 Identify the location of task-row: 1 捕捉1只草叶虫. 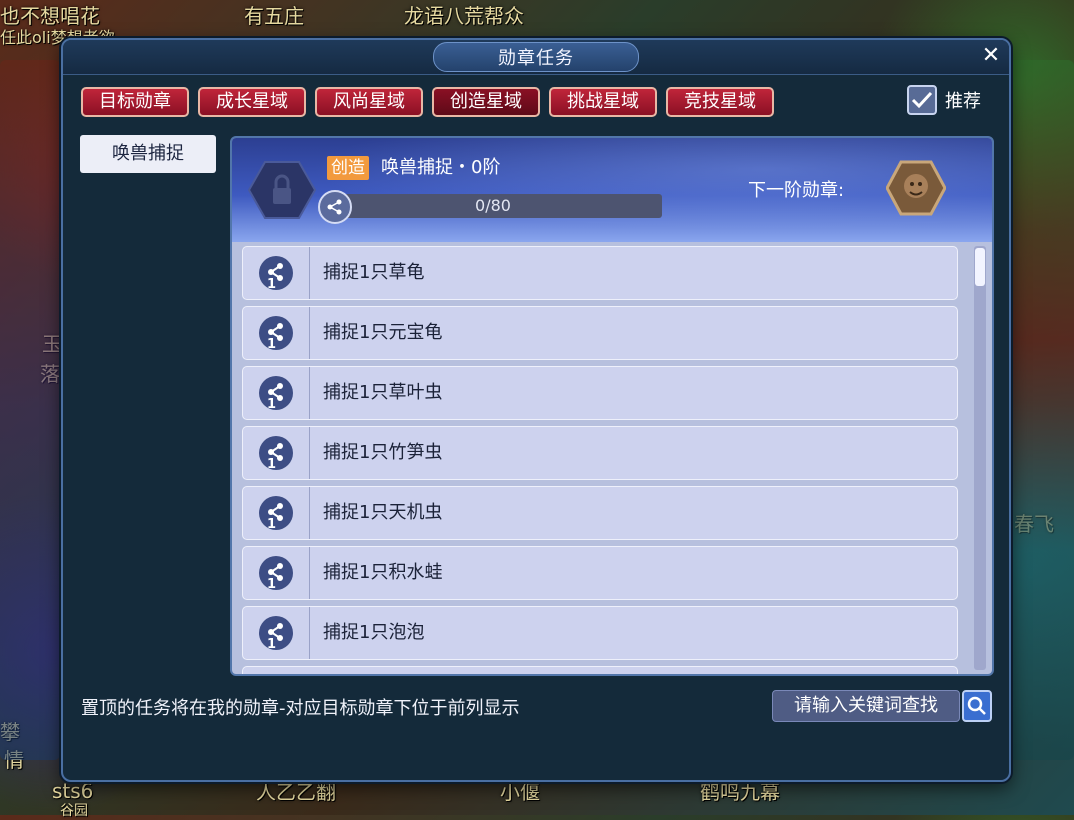
(600, 393).